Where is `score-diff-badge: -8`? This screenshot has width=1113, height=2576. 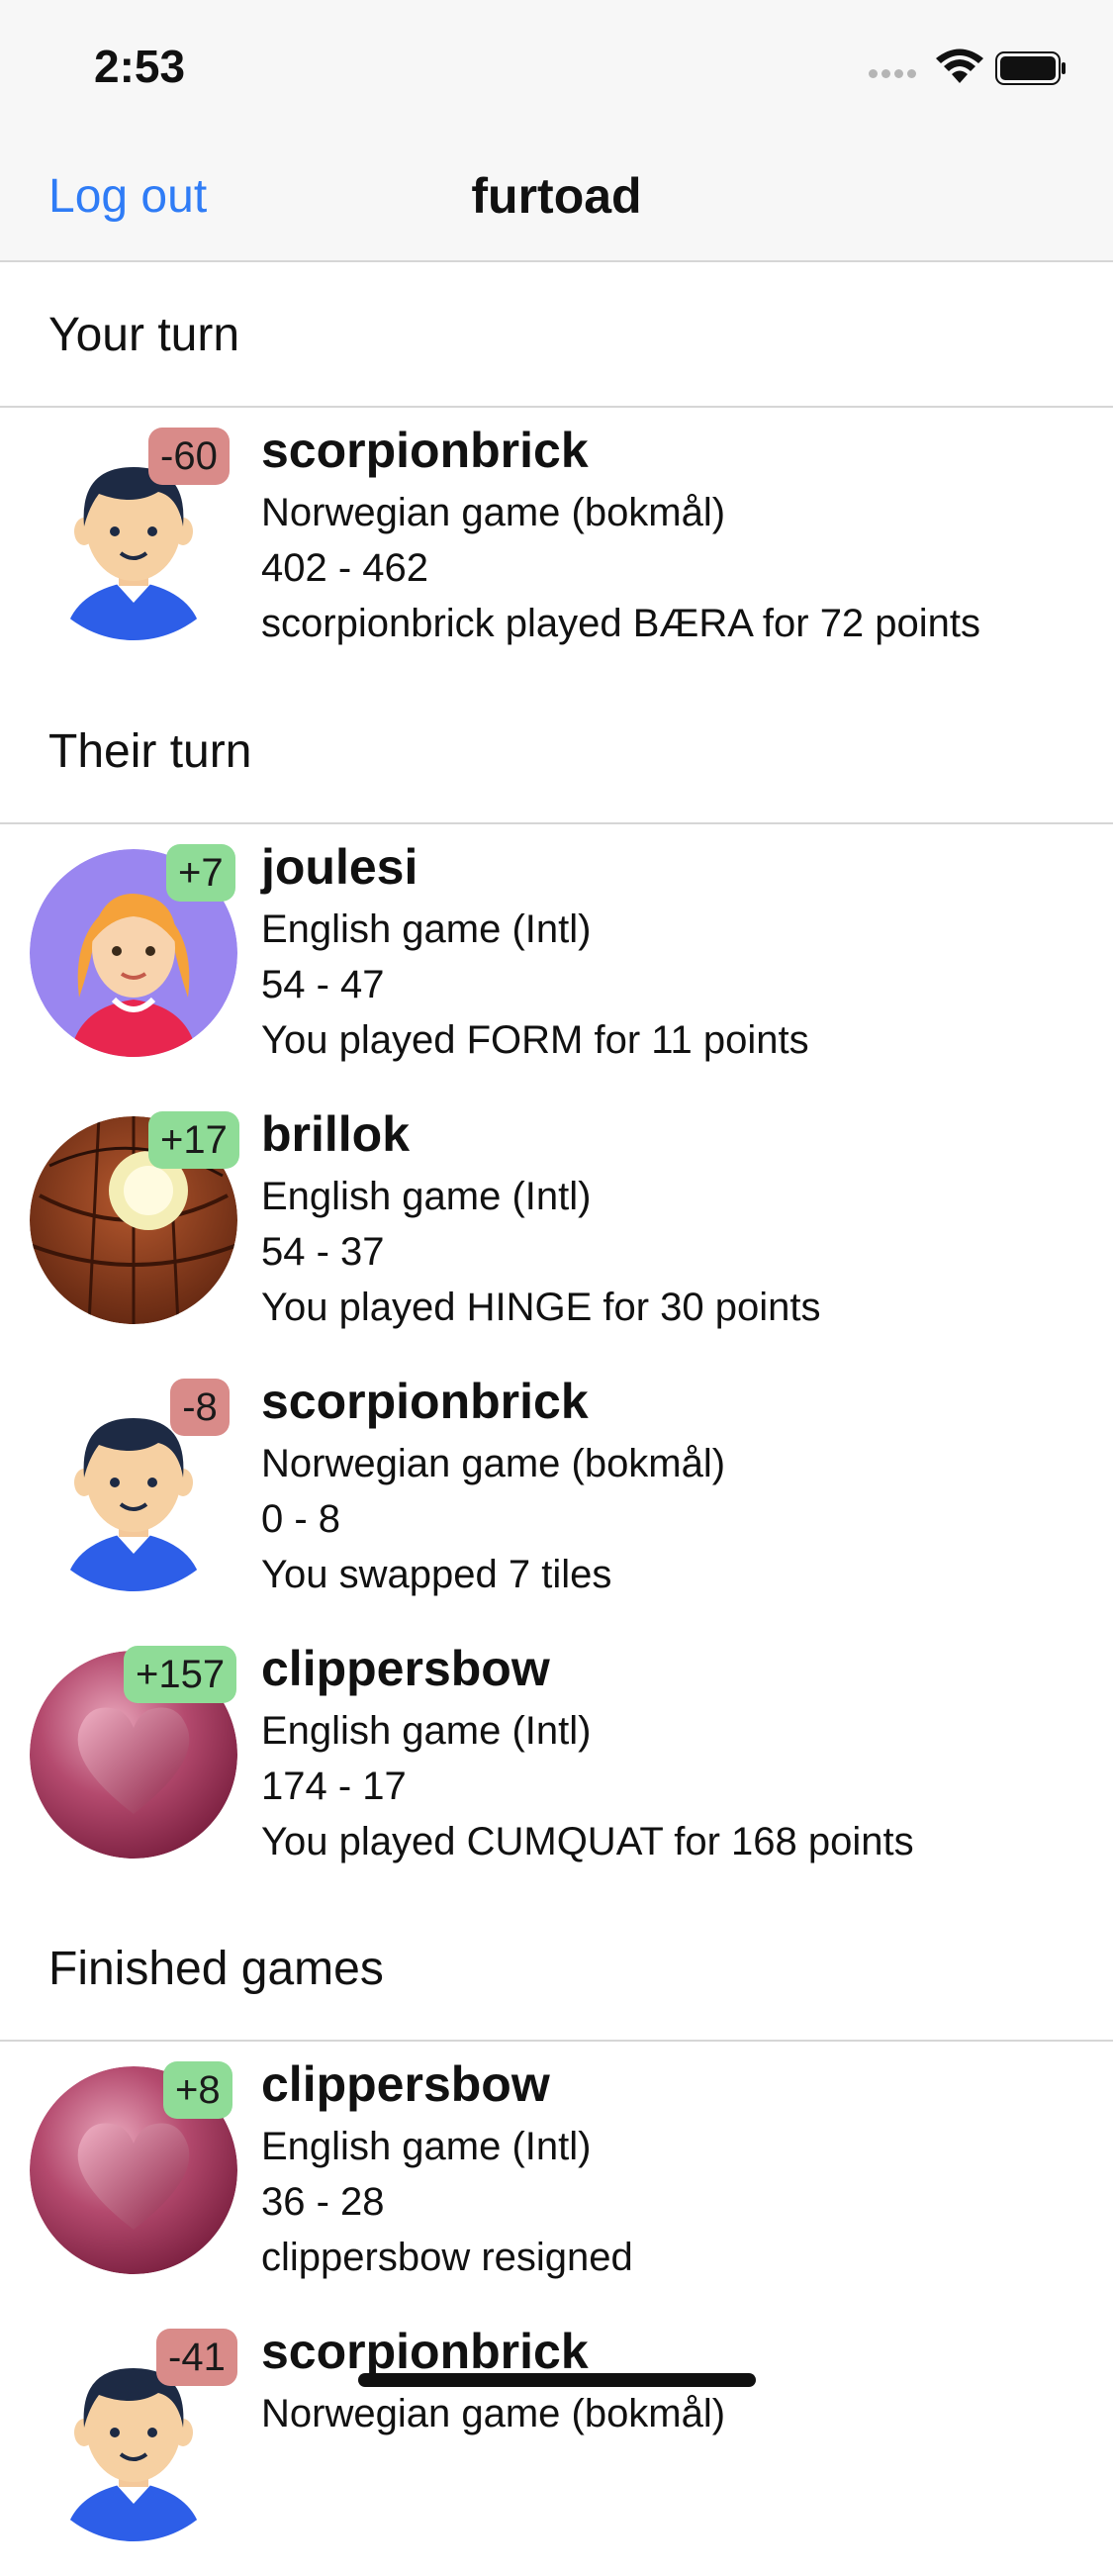 score-diff-badge: -8 is located at coordinates (200, 1407).